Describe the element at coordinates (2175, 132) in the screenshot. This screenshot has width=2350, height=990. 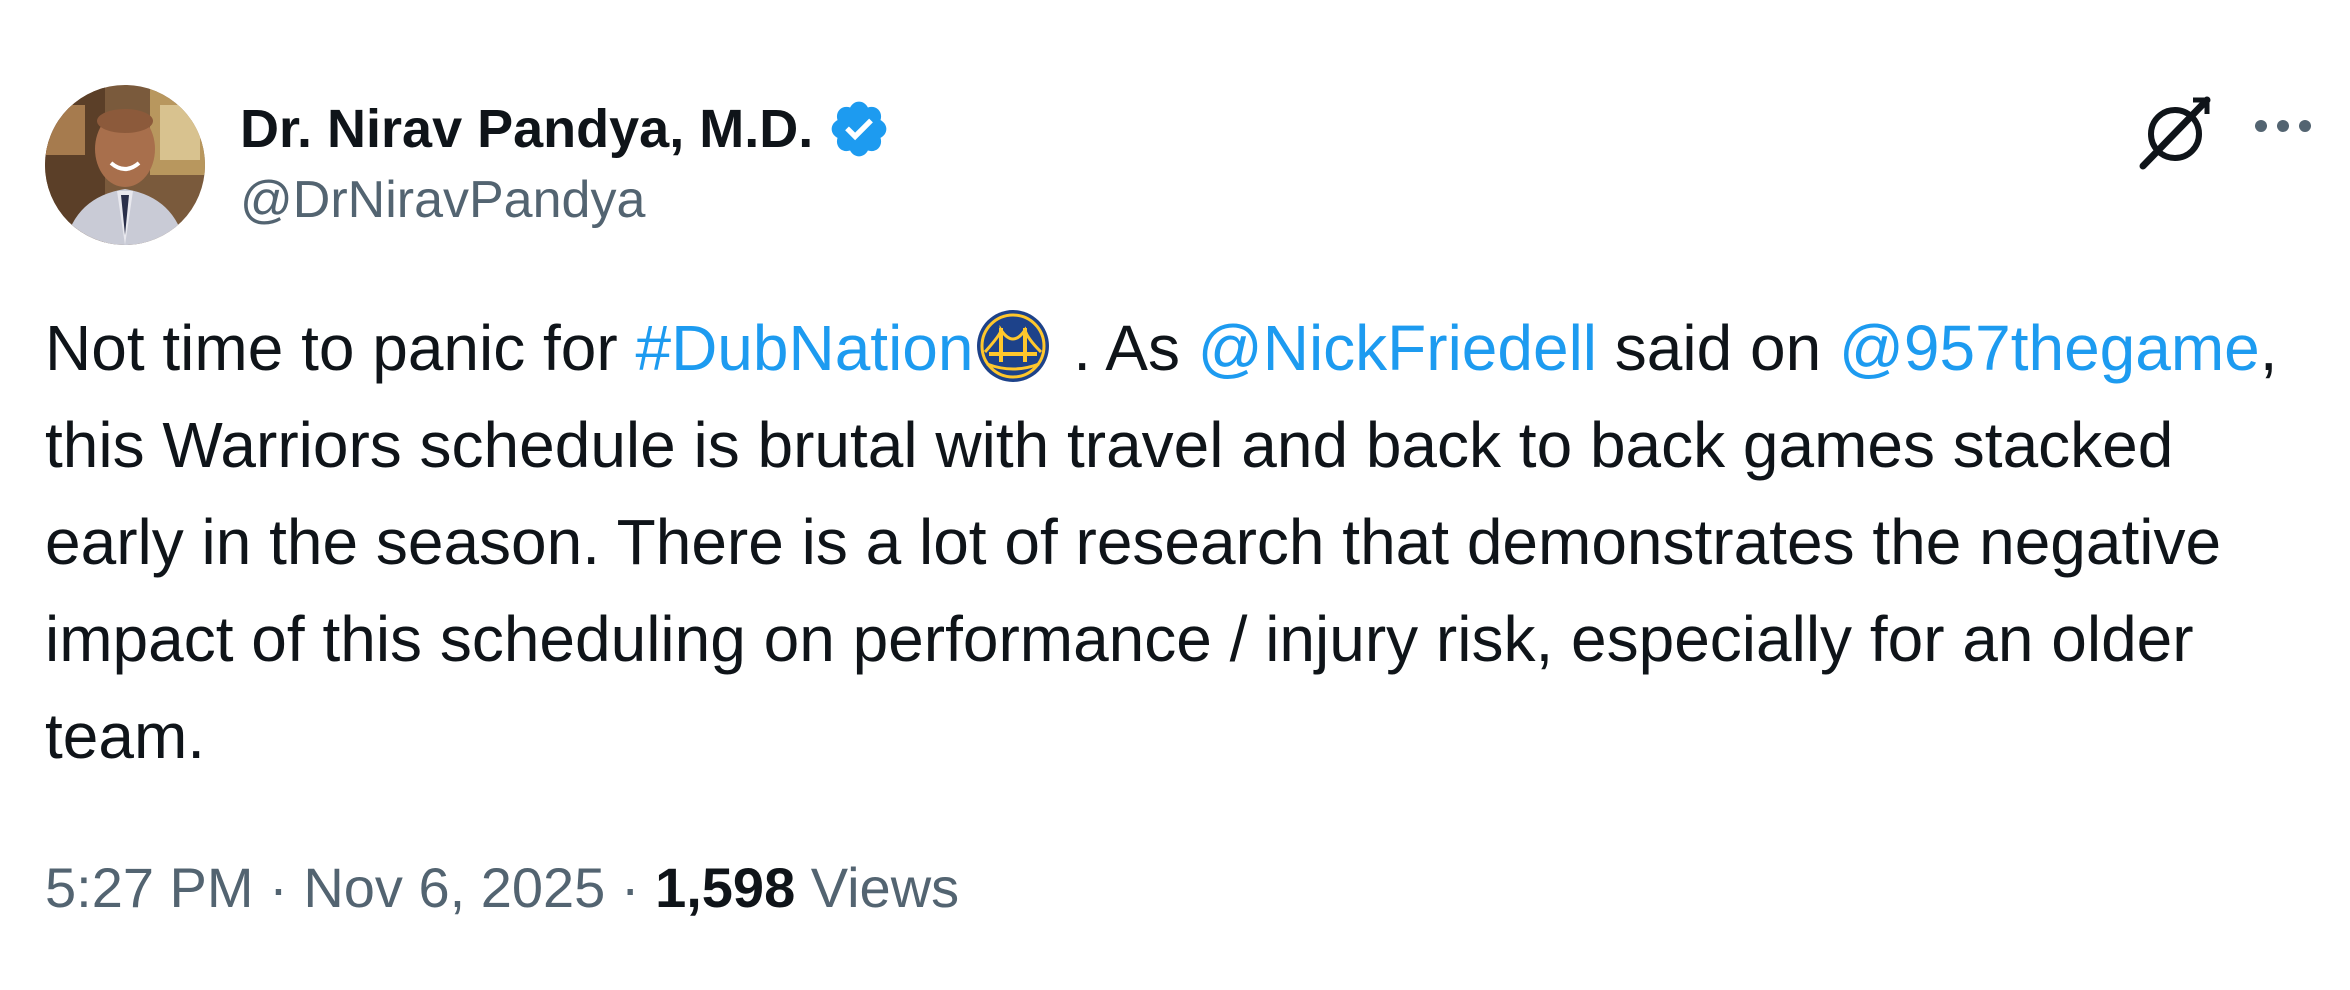
I see `grok-icon` at that location.